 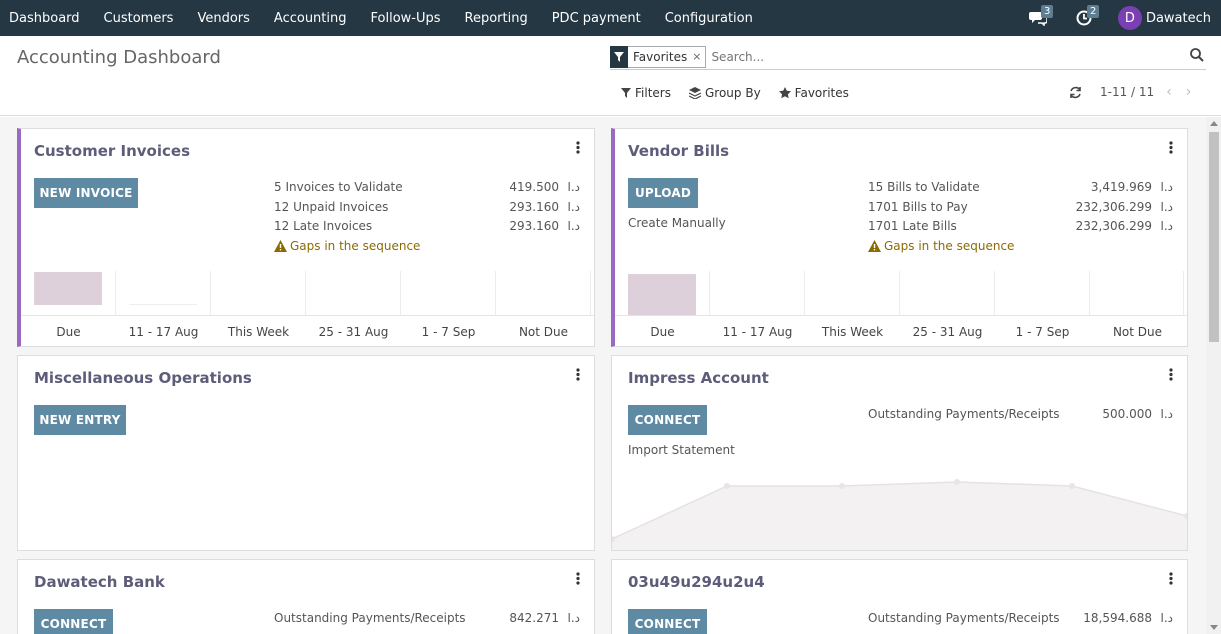 What do you see at coordinates (949, 246) in the screenshot?
I see `warning-text: Gaps in the sequence` at bounding box center [949, 246].